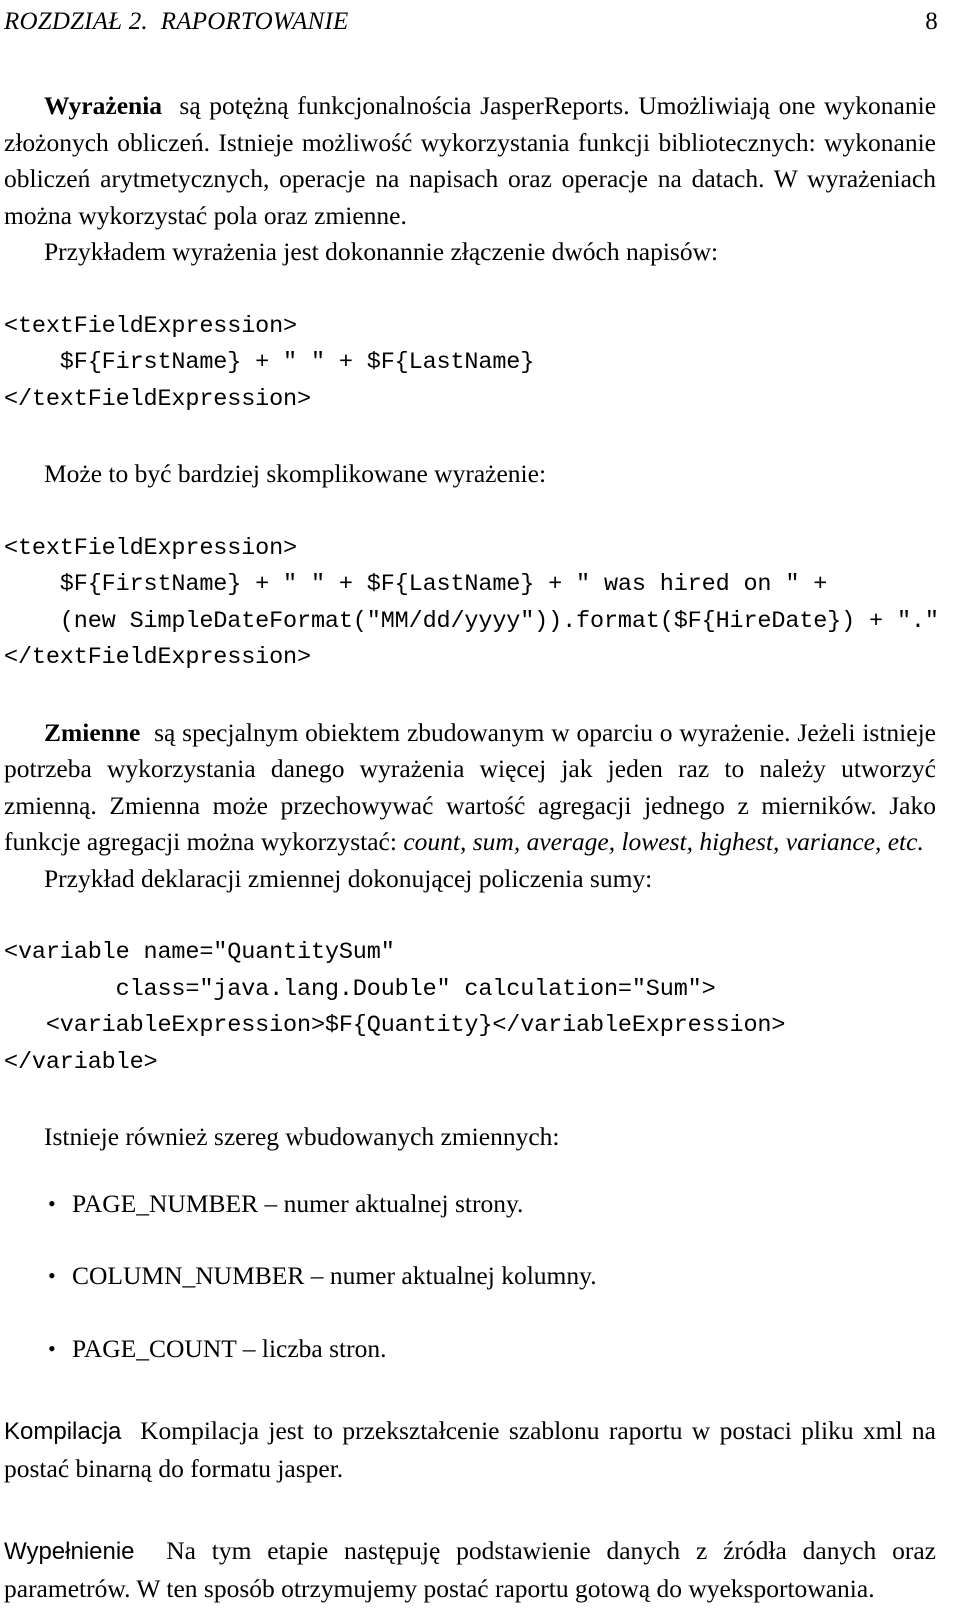  Describe the element at coordinates (470, 1349) in the screenshot. I see `list-item: • PAGE_COUNT – liczba stron.` at that location.